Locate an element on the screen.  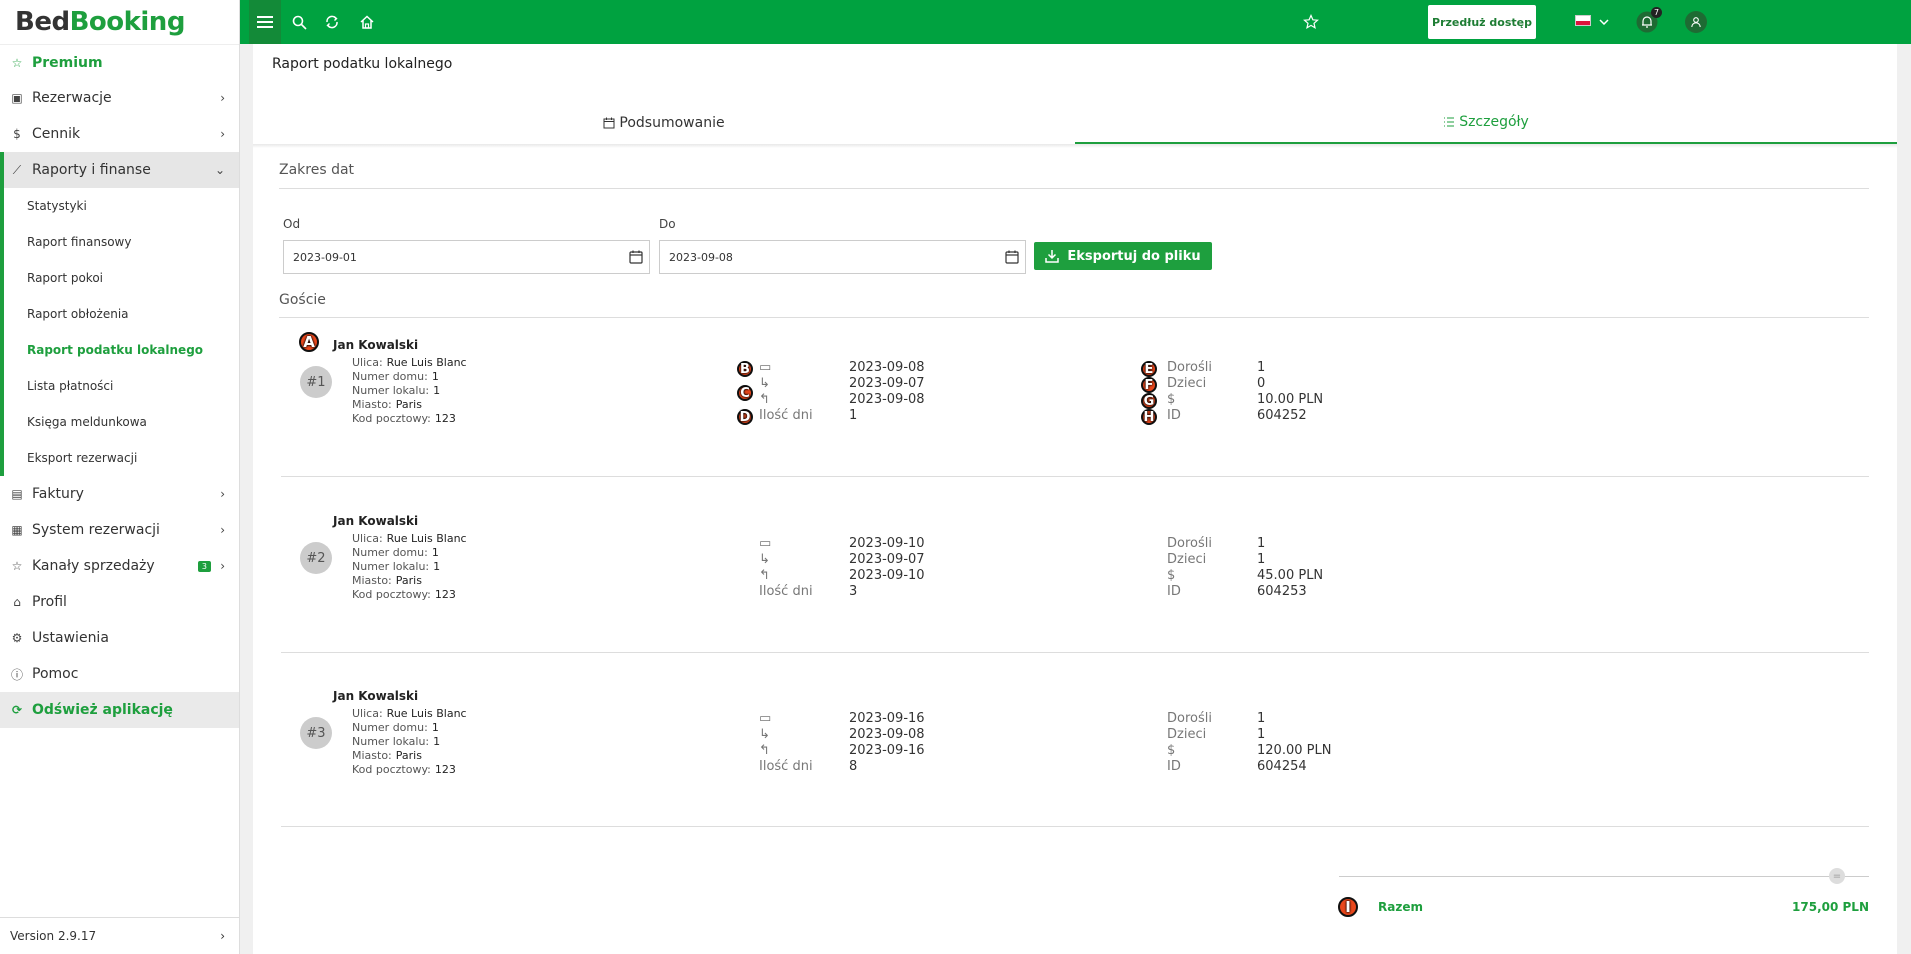
sidebar-subitem-rooms-report: Raport pokoi is located at coordinates (121, 278).